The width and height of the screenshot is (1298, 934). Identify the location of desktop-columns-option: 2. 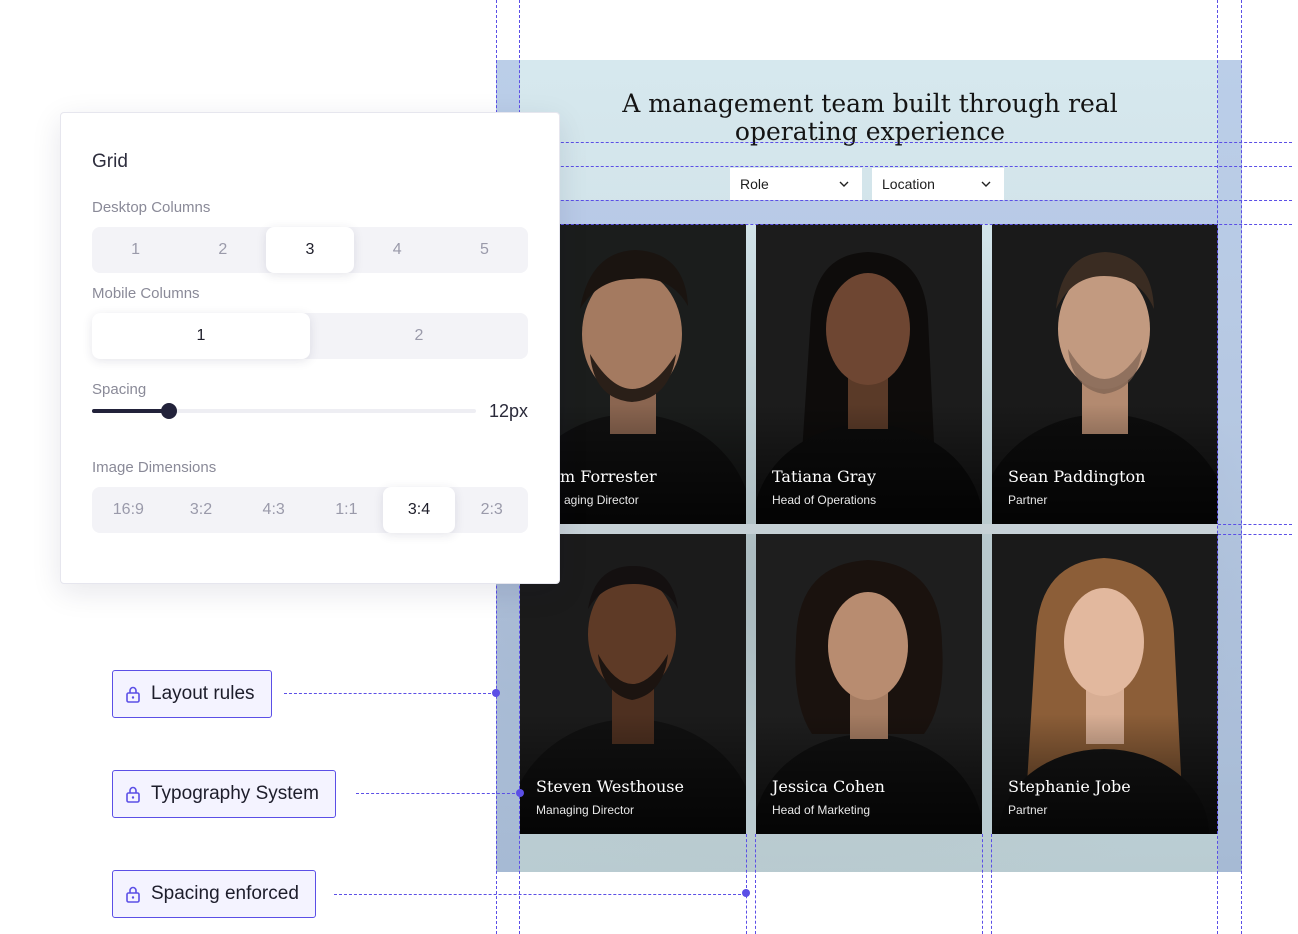
(222, 250).